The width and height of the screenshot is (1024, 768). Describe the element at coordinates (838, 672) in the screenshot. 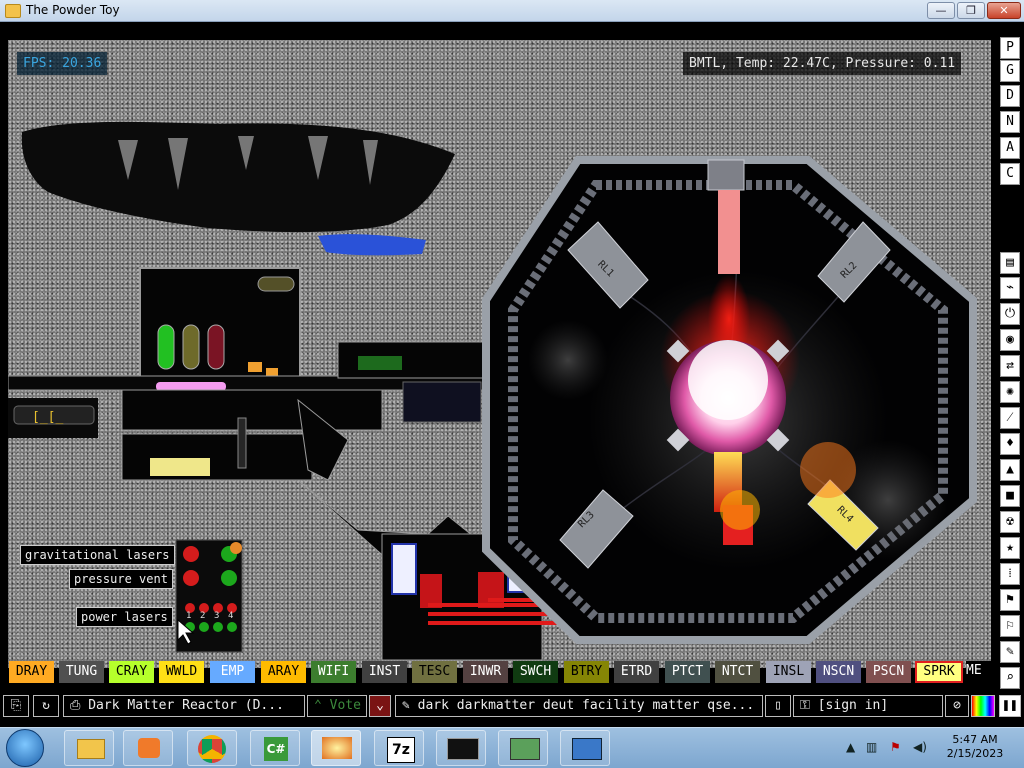

I see `element-button-nscn: NSCN` at that location.